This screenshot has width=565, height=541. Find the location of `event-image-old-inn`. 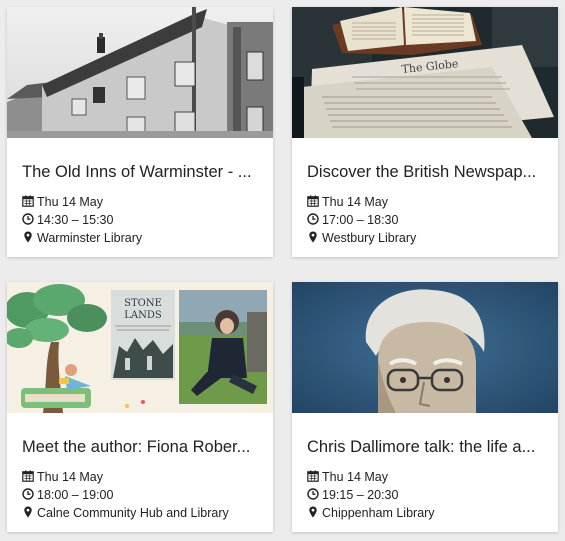

event-image-old-inn is located at coordinates (140, 72).